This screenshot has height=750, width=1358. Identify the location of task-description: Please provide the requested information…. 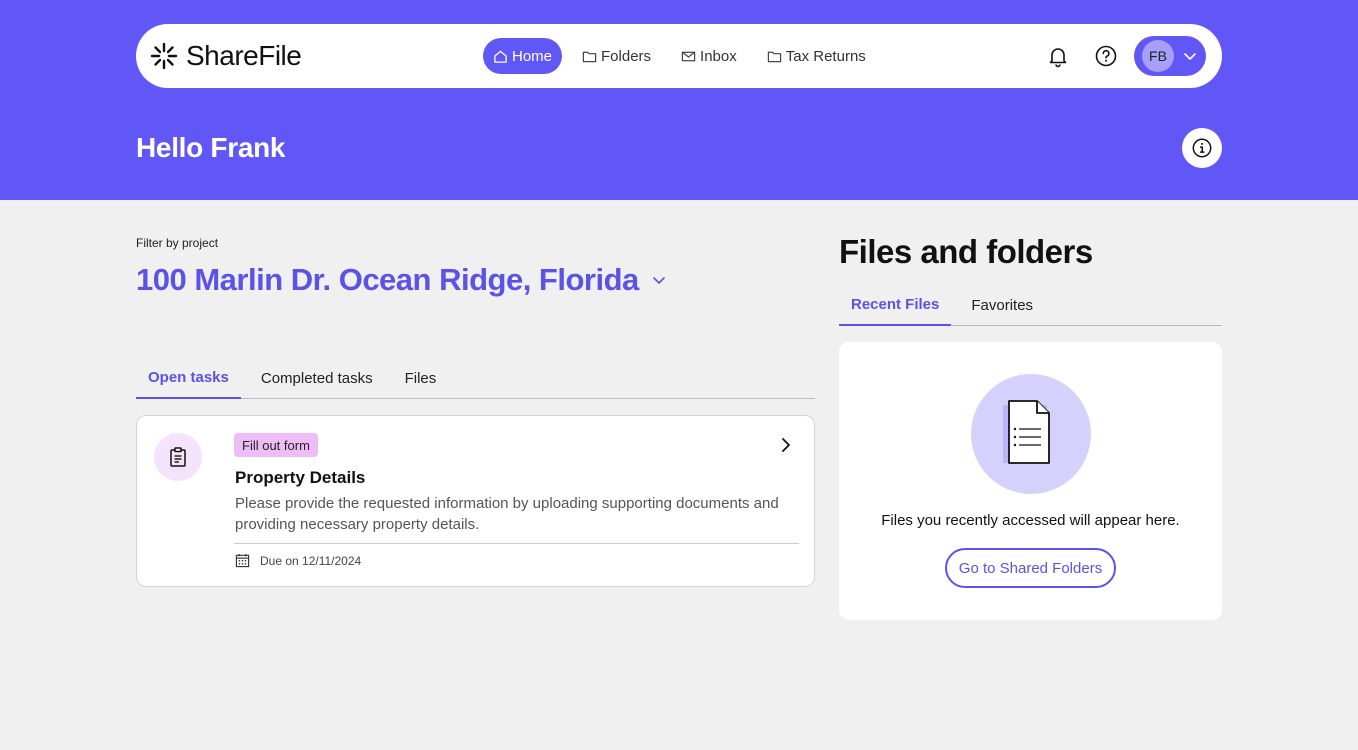
(507, 514).